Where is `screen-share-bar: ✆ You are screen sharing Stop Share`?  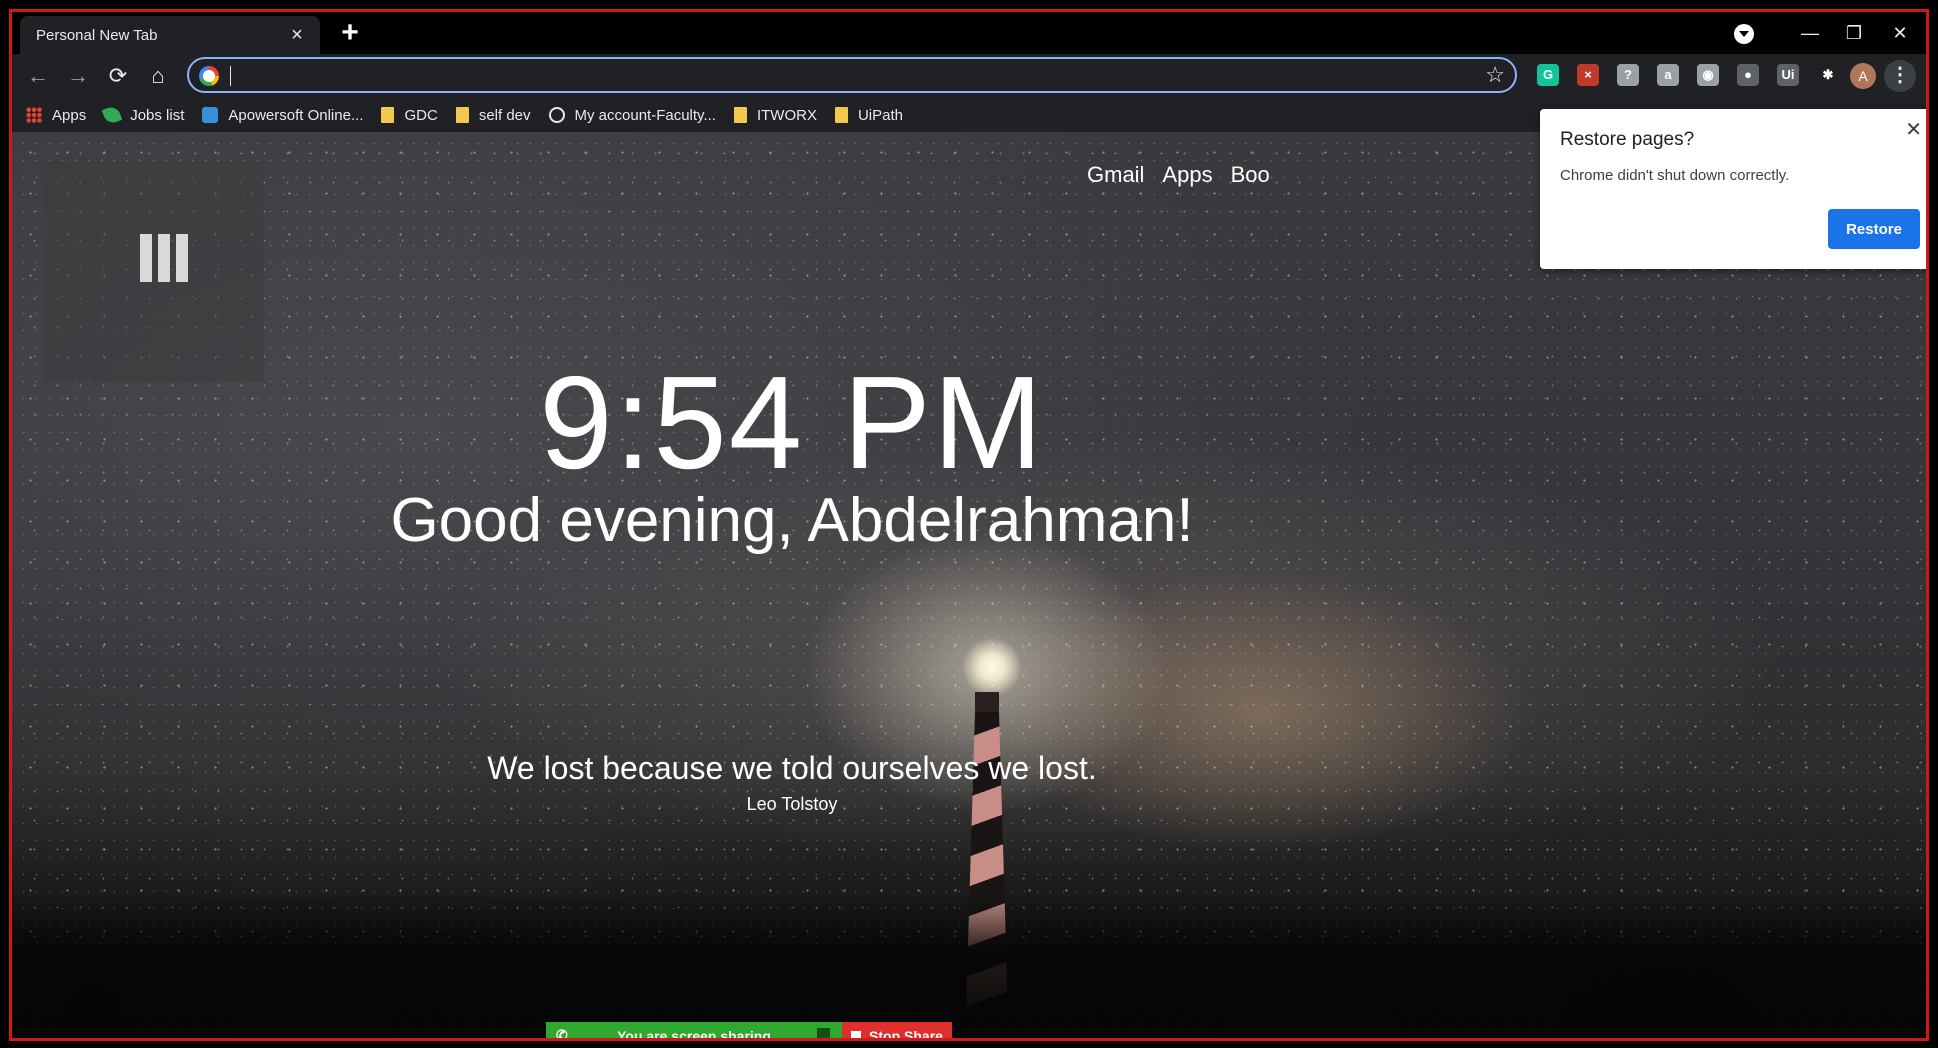
screen-share-bar: ✆ You are screen sharing Stop Share is located at coordinates (749, 1031).